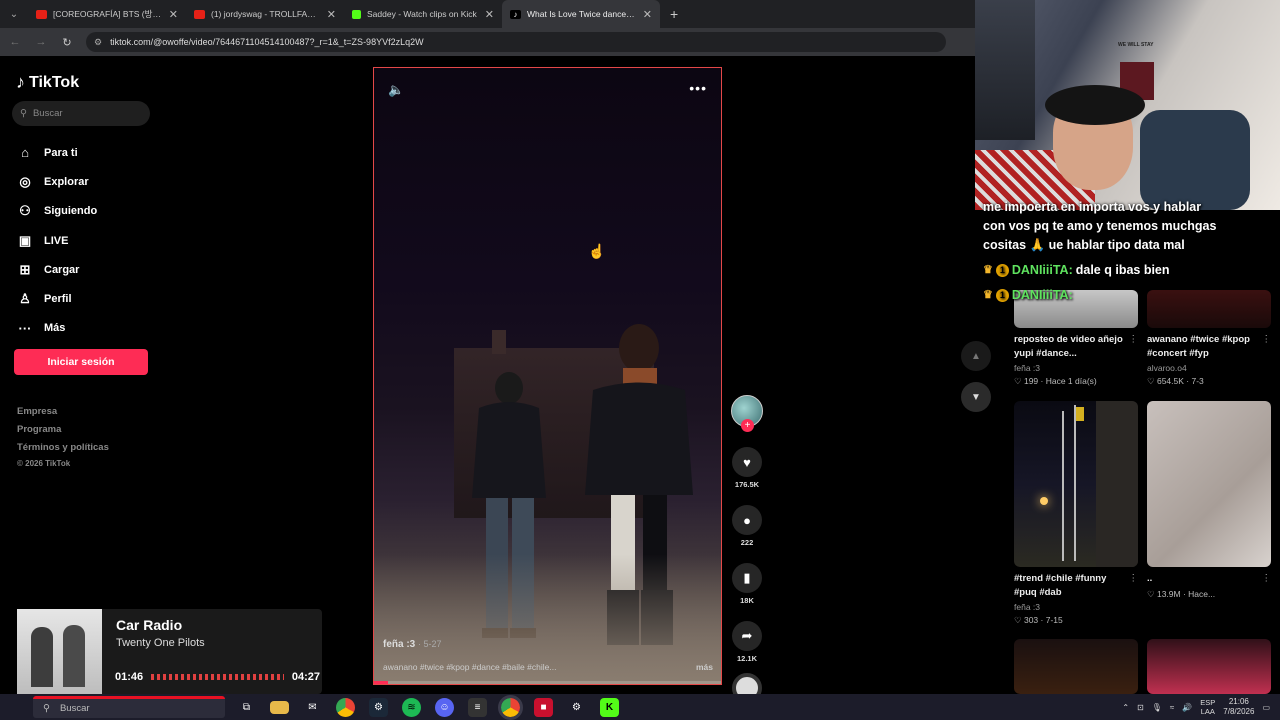 This screenshot has height=720, width=1280. Describe the element at coordinates (576, 707) in the screenshot. I see `settings-icon: ⚙` at that location.